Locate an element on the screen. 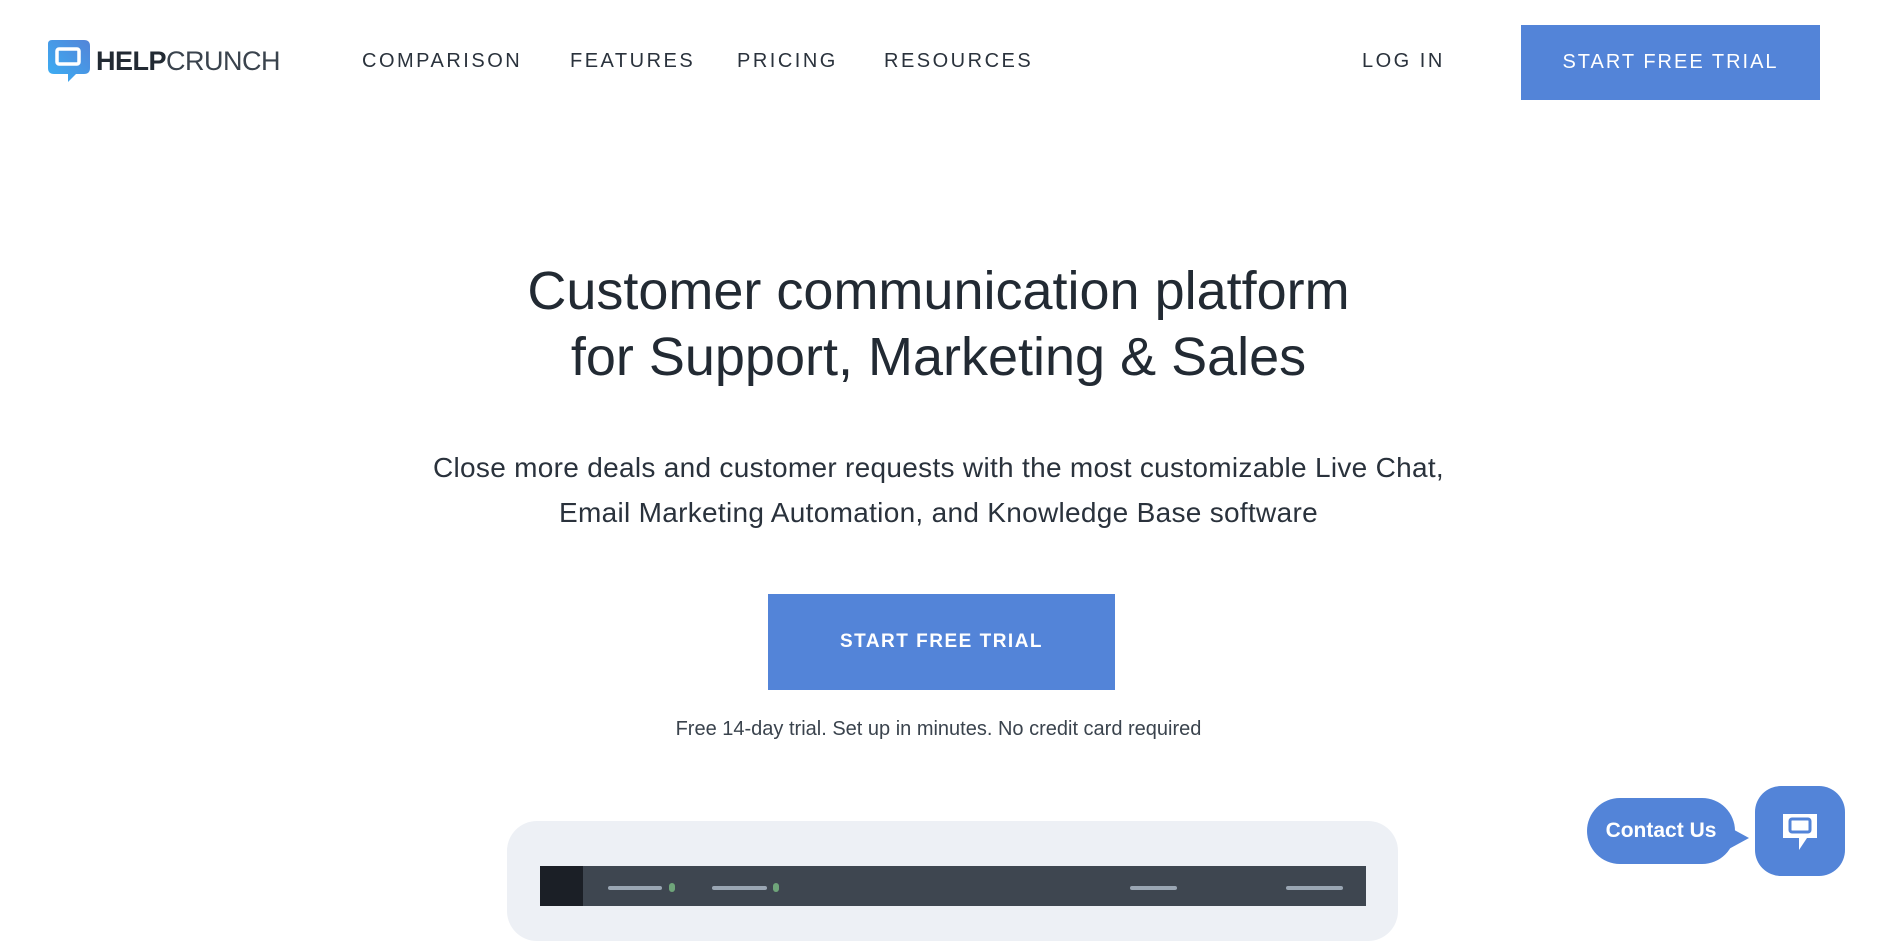  logo: HELPCRUNCH is located at coordinates (164, 61).